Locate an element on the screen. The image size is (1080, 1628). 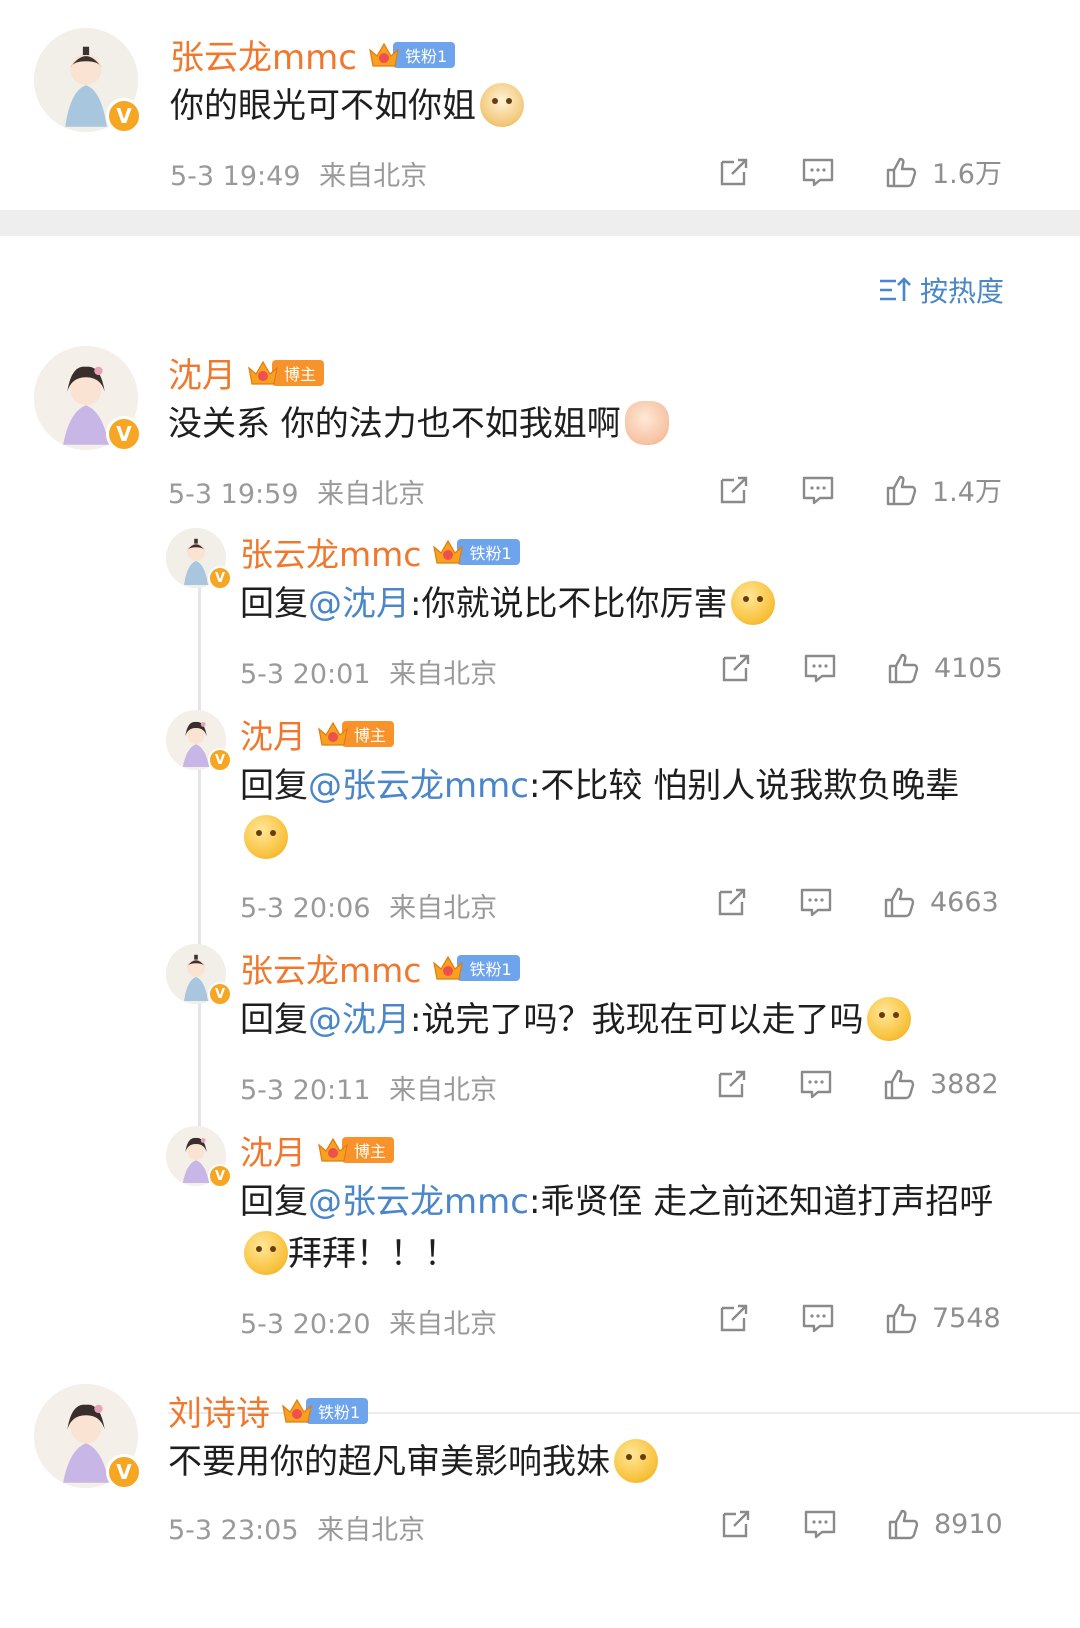
timestamp: 5-3 20:11 is located at coordinates (305, 1090).